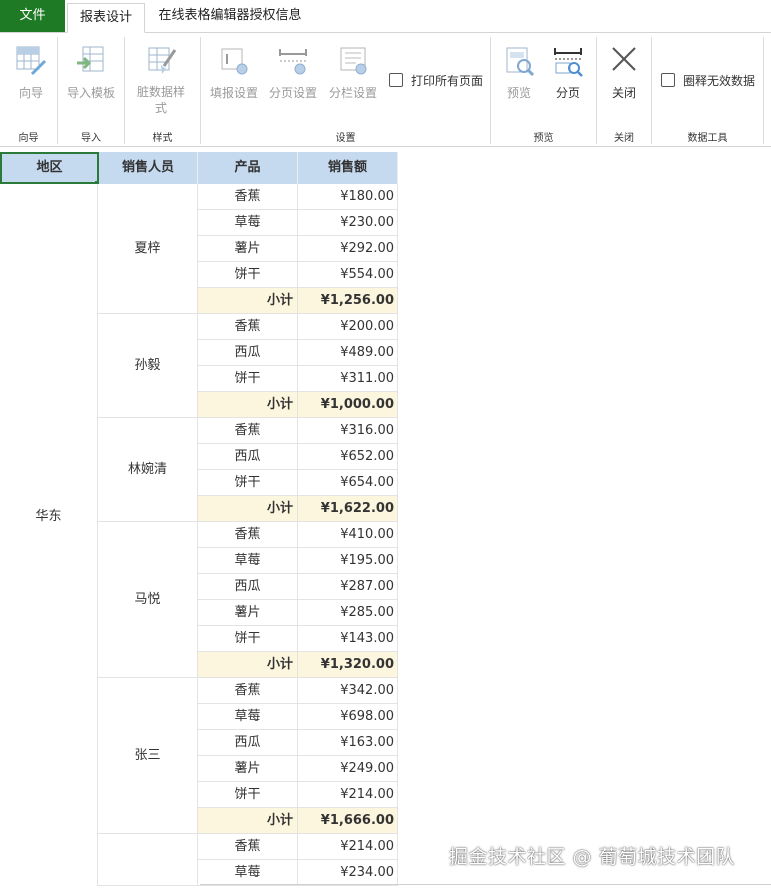 The height and width of the screenshot is (889, 771). Describe the element at coordinates (31, 72) in the screenshot. I see `wizard-button: 向导` at that location.